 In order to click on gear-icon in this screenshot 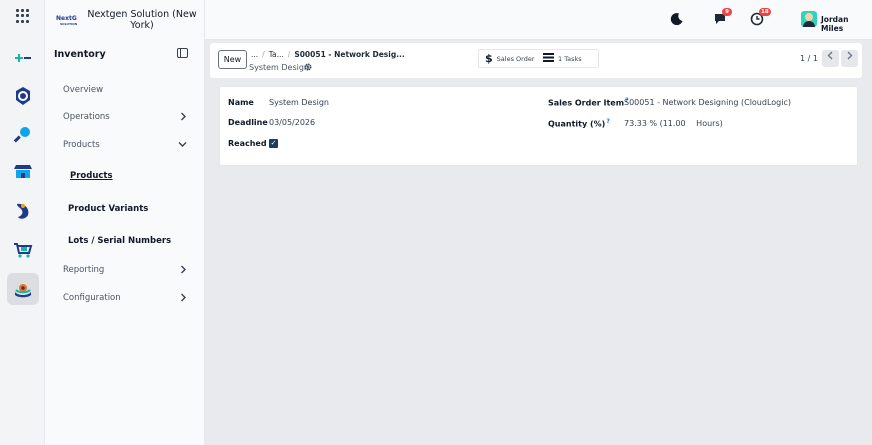, I will do `click(308, 68)`.